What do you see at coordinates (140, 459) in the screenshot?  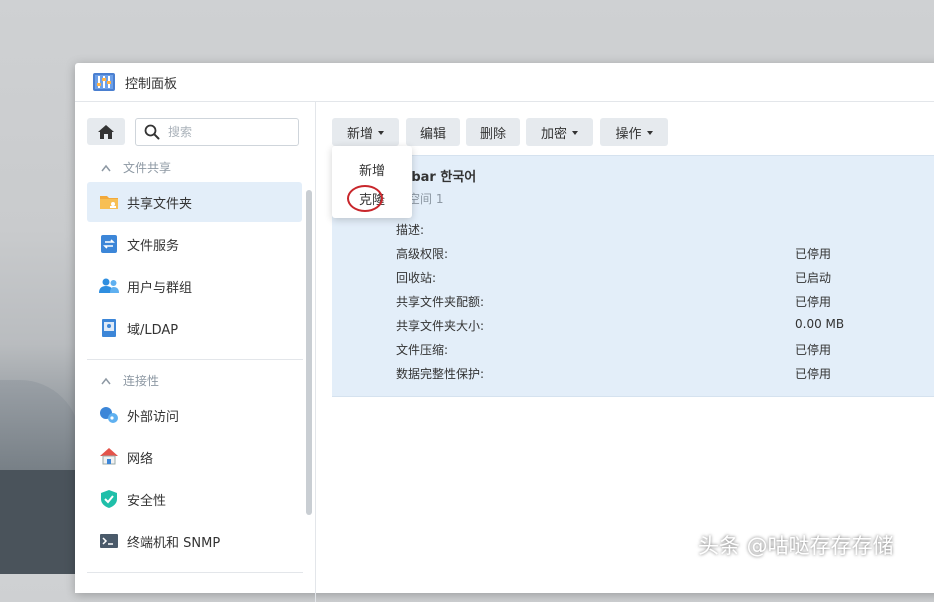 I see `sidebar-item-label: 网络` at bounding box center [140, 459].